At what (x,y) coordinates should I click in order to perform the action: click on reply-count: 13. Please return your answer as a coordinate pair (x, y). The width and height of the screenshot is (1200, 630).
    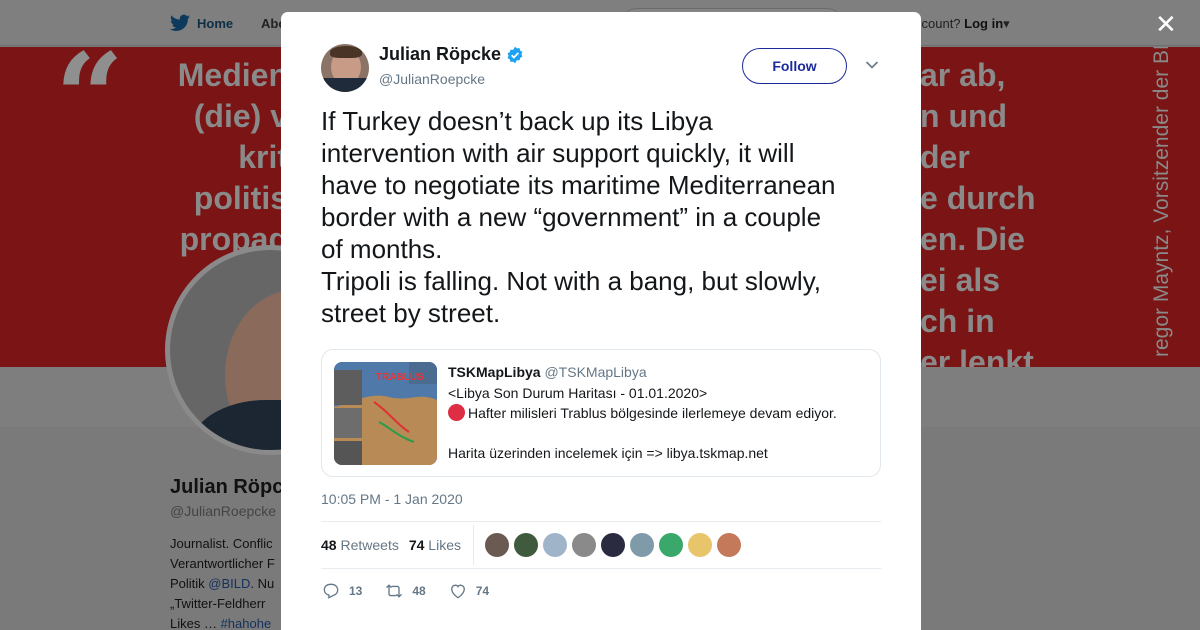
    Looking at the image, I should click on (356, 591).